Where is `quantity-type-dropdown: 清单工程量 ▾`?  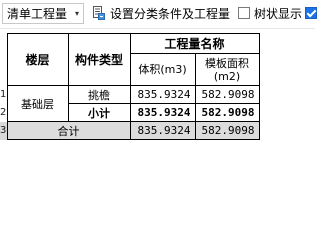
quantity-type-dropdown: 清单工程量 ▾ is located at coordinates (43, 13).